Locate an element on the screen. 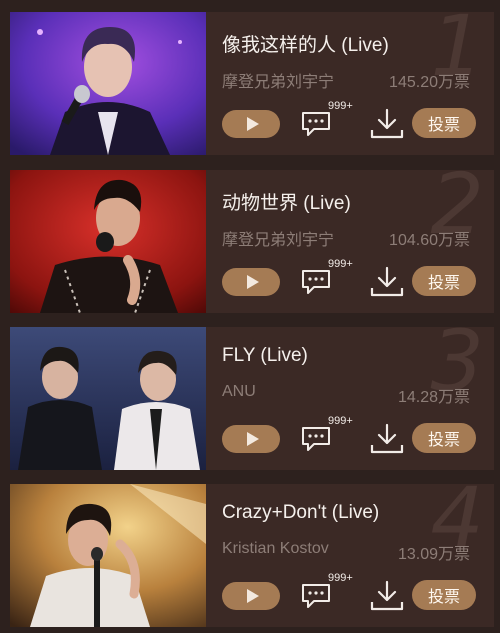 The height and width of the screenshot is (633, 500). vote-count: 145.20万票 is located at coordinates (429, 82).